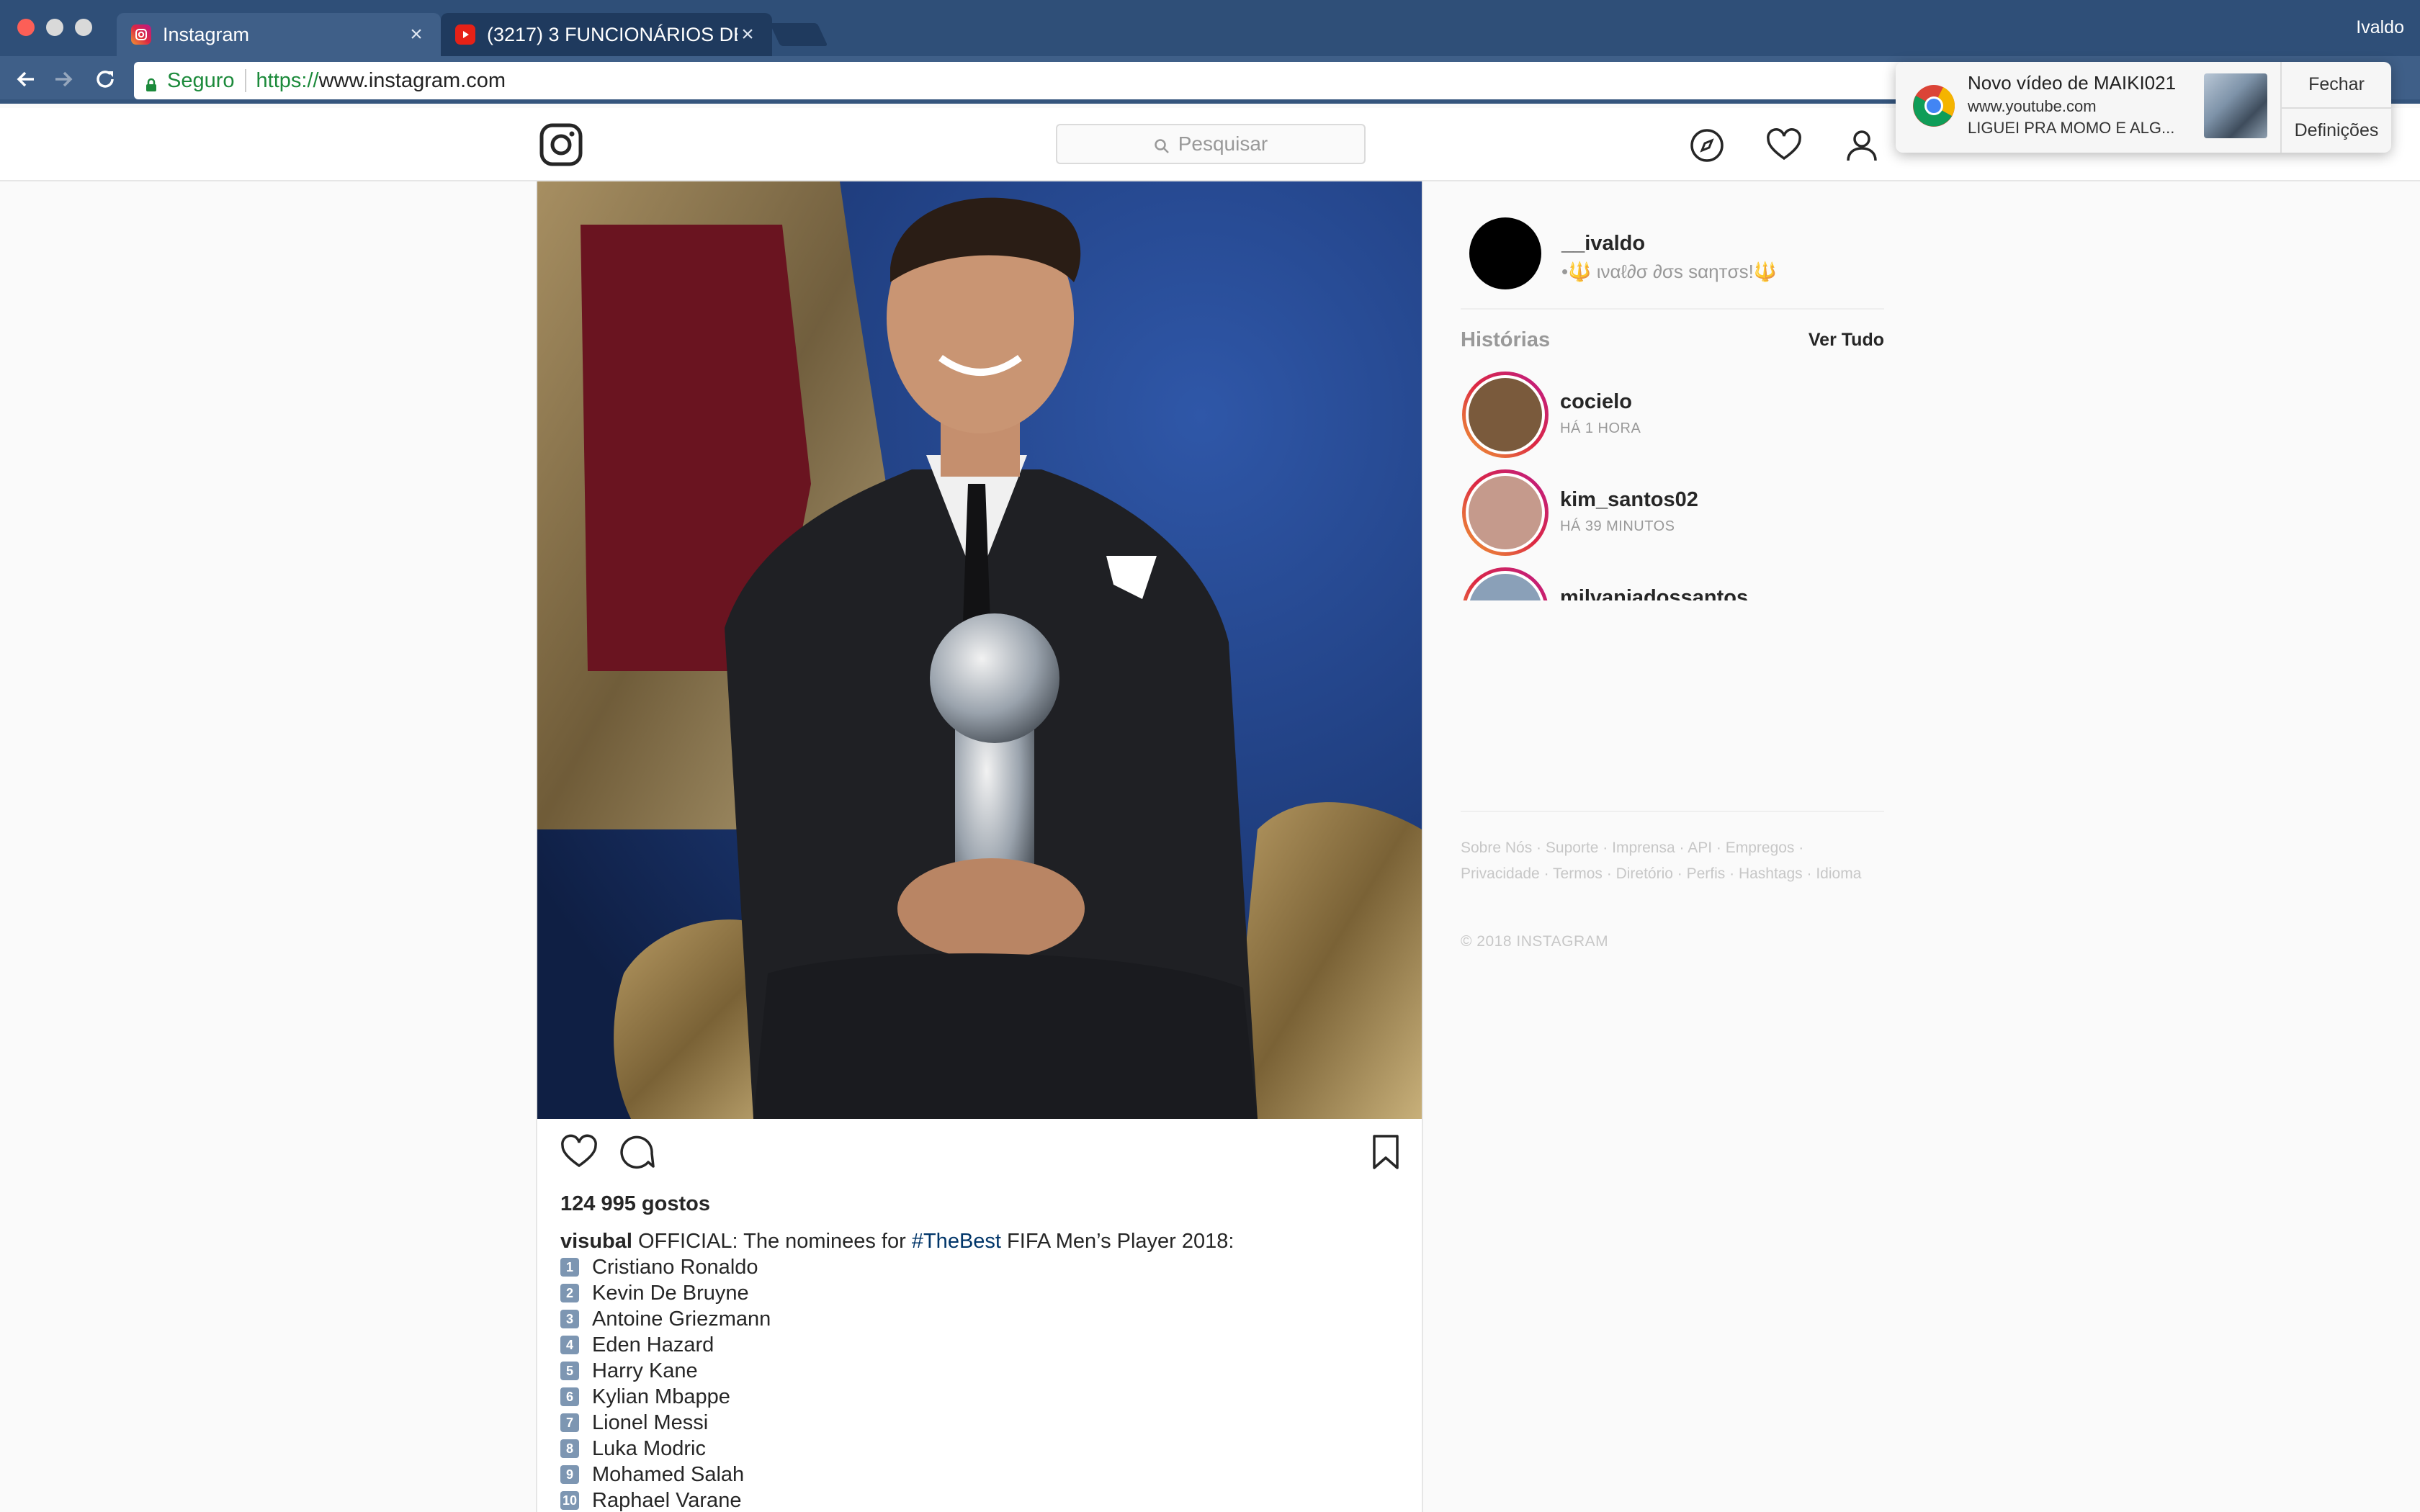 The height and width of the screenshot is (1512, 2420). I want to click on search-input: Pesquisar, so click(1211, 144).